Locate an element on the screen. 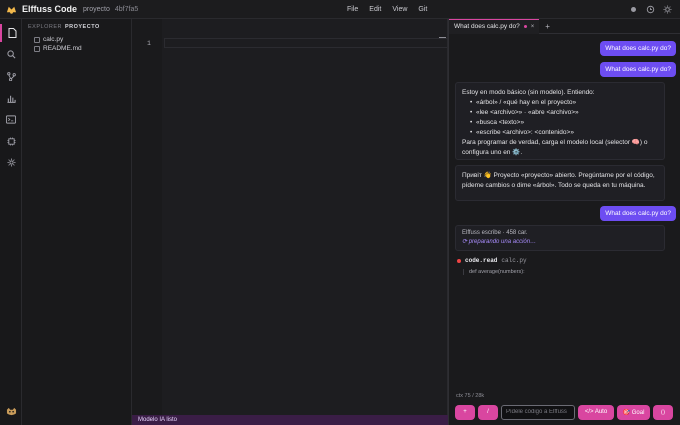  slash-command-button: / is located at coordinates (488, 412).